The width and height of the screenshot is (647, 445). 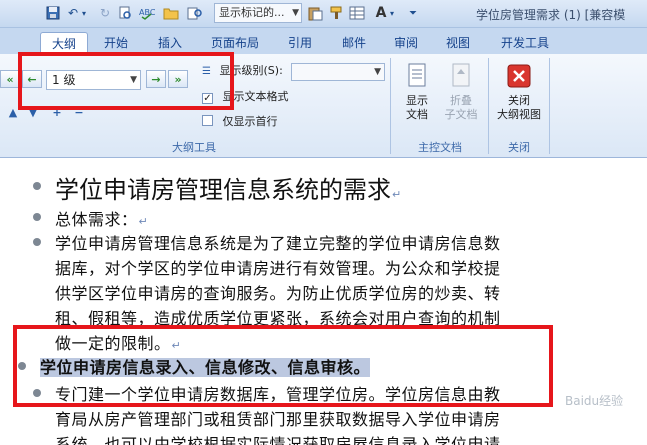 What do you see at coordinates (323, 41) in the screenshot?
I see `ribbon-tabs: 大纲 开始 插入 页面布局 引用 邮件 审阅 视图 开发工具` at bounding box center [323, 41].